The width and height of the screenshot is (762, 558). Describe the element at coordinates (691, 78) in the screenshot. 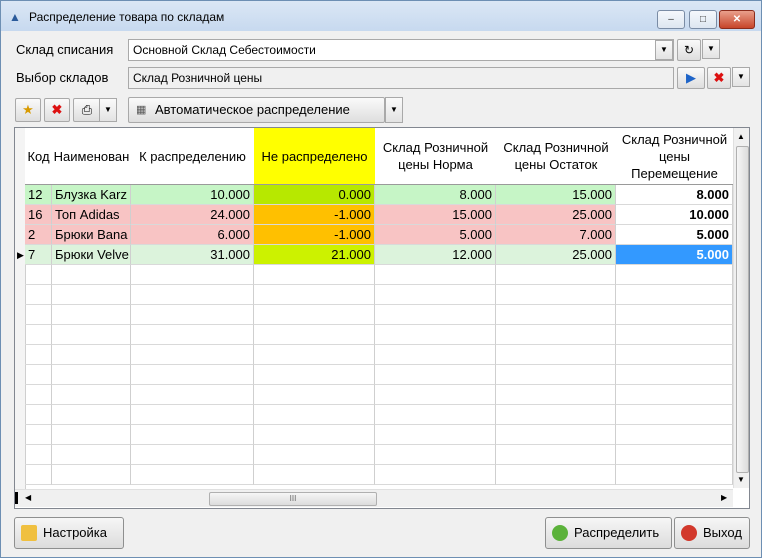

I see `select-arrow-button: ▶` at that location.